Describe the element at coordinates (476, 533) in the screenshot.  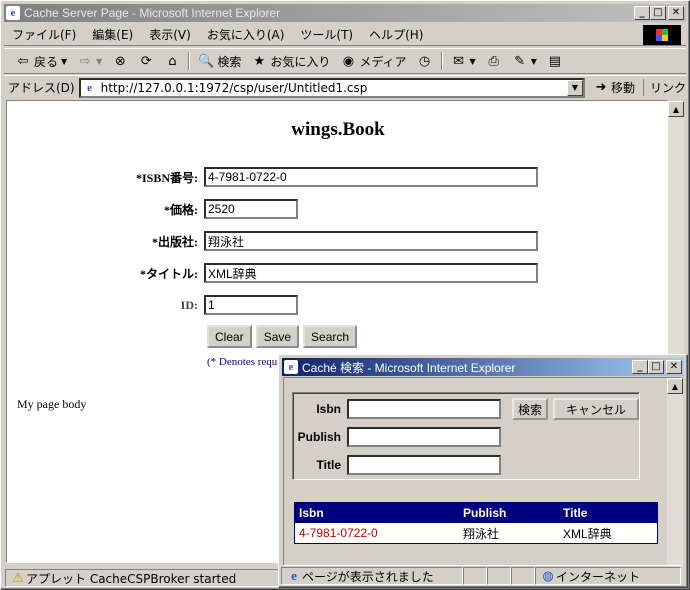
I see `table-row: 4-7981-0722-0 翔泳社 XML辞典` at that location.